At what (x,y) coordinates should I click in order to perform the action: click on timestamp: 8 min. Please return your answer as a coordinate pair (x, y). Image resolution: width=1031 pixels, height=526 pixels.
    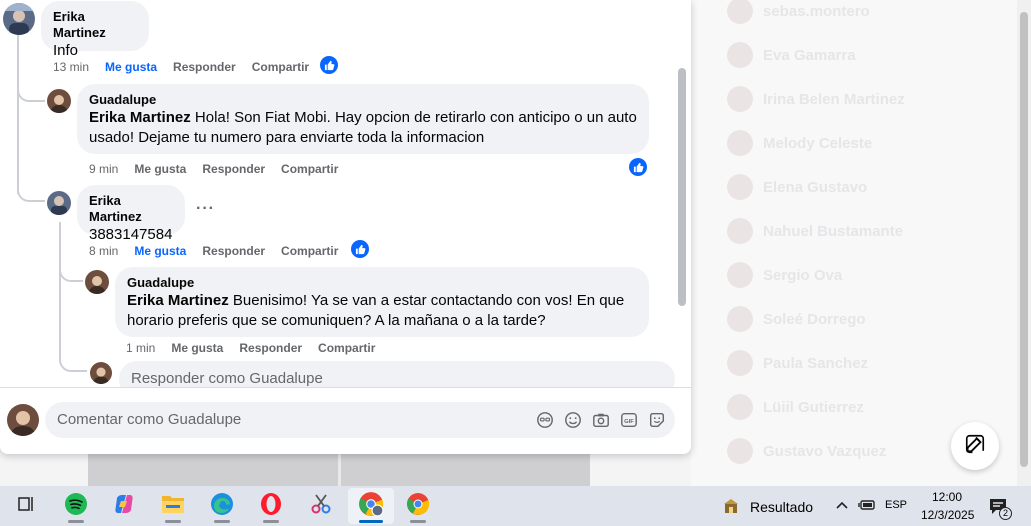
    Looking at the image, I should click on (103, 251).